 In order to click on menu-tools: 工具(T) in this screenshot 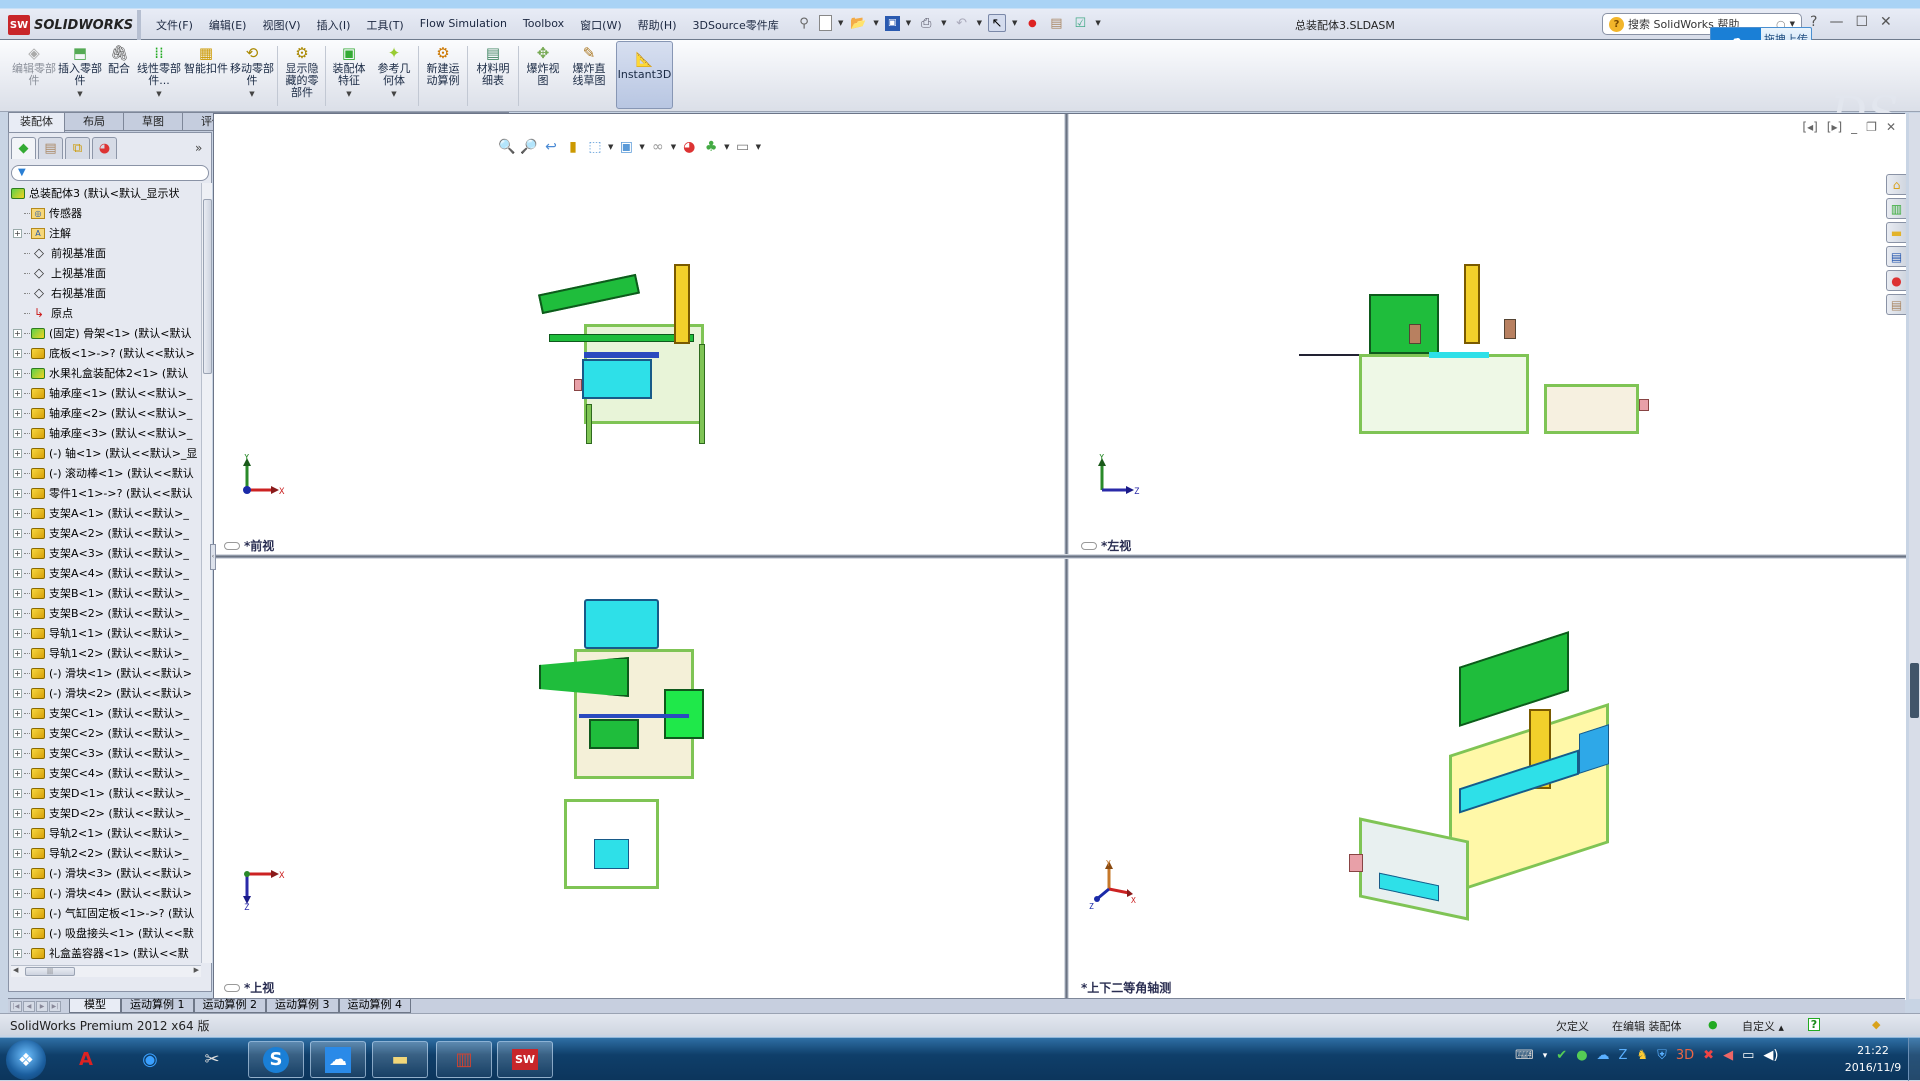, I will do `click(384, 25)`.